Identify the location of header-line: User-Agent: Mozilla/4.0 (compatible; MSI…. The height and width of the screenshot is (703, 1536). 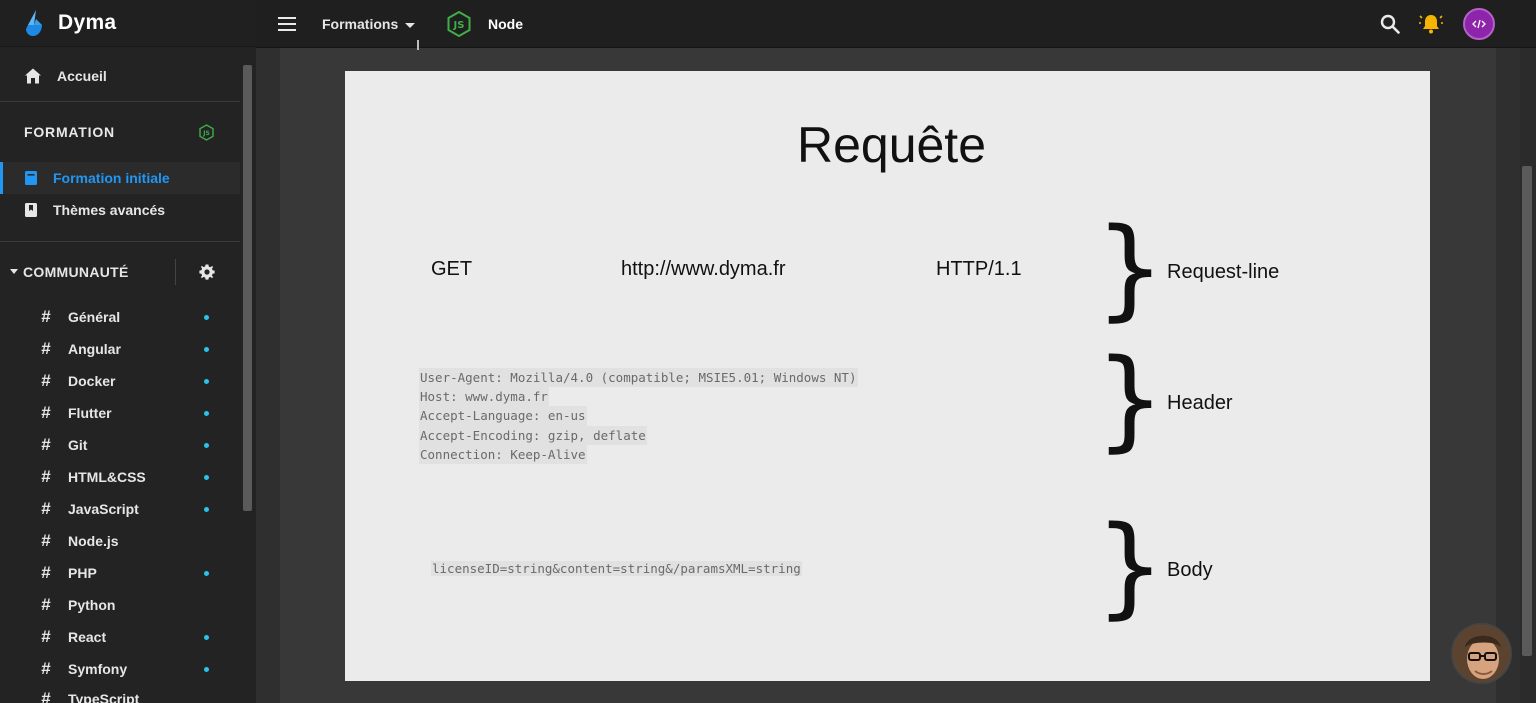
(638, 378).